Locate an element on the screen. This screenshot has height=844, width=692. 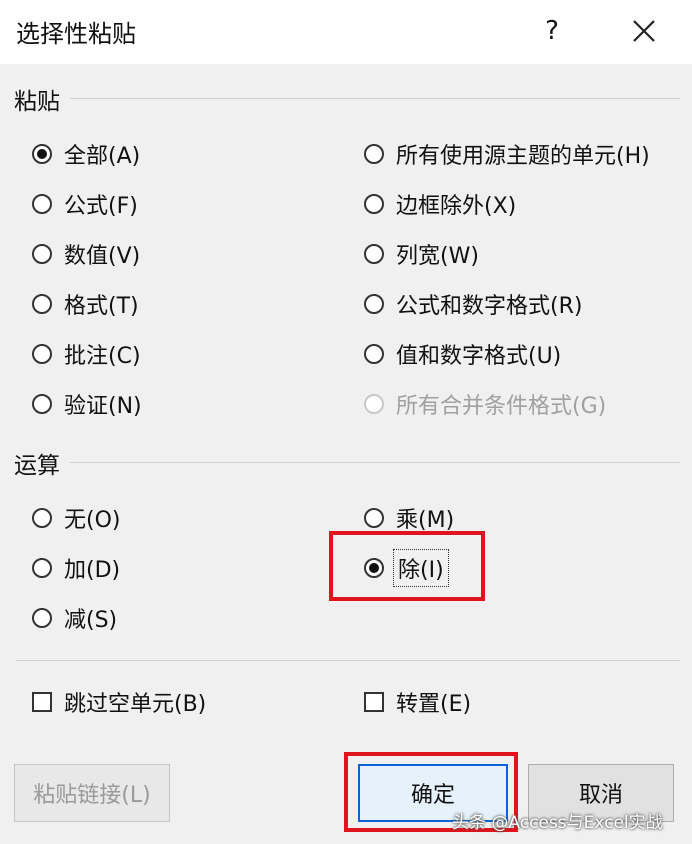
paste-values-label: 数值(V) is located at coordinates (102, 256).